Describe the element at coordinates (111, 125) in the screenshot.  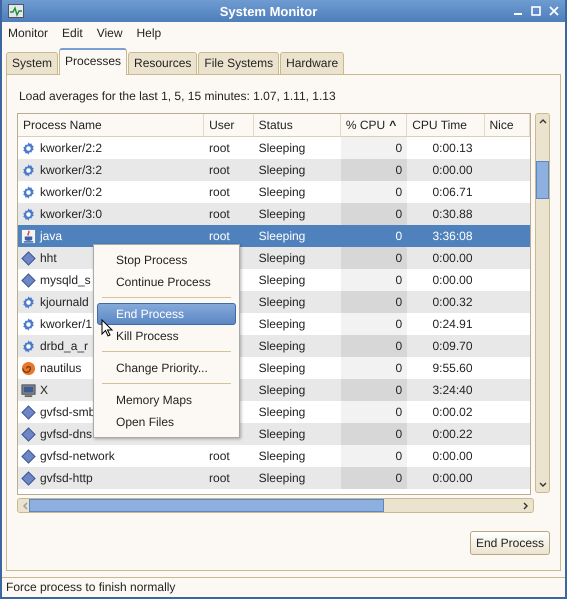
I see `column-header: Process Name` at that location.